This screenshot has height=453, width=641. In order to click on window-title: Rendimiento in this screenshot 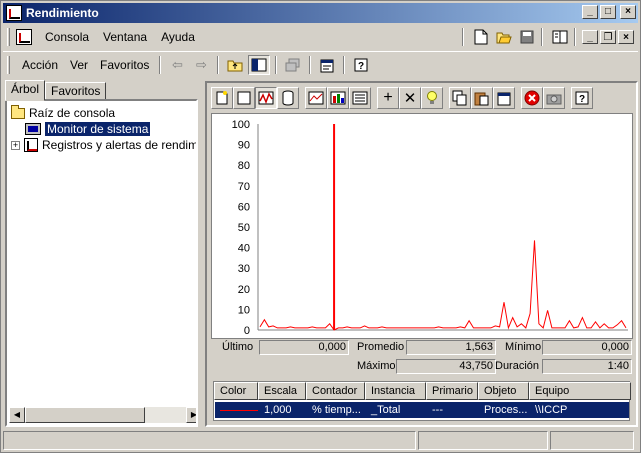, I will do `click(62, 13)`.